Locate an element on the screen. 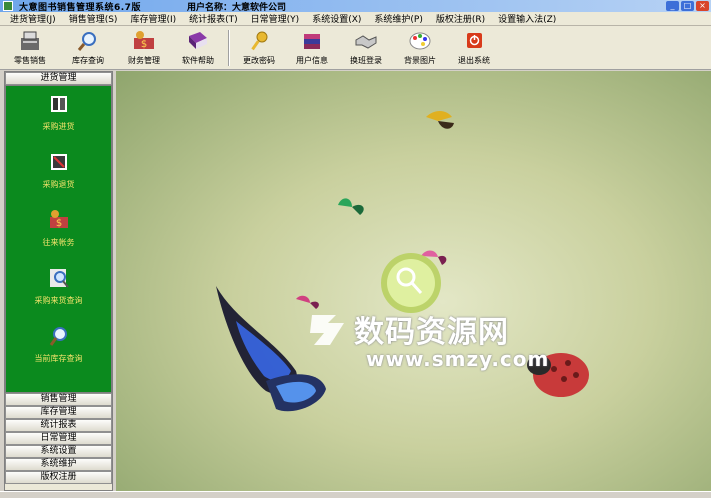 This screenshot has width=711, height=498. stock-query-button: 库存查询 is located at coordinates (88, 49).